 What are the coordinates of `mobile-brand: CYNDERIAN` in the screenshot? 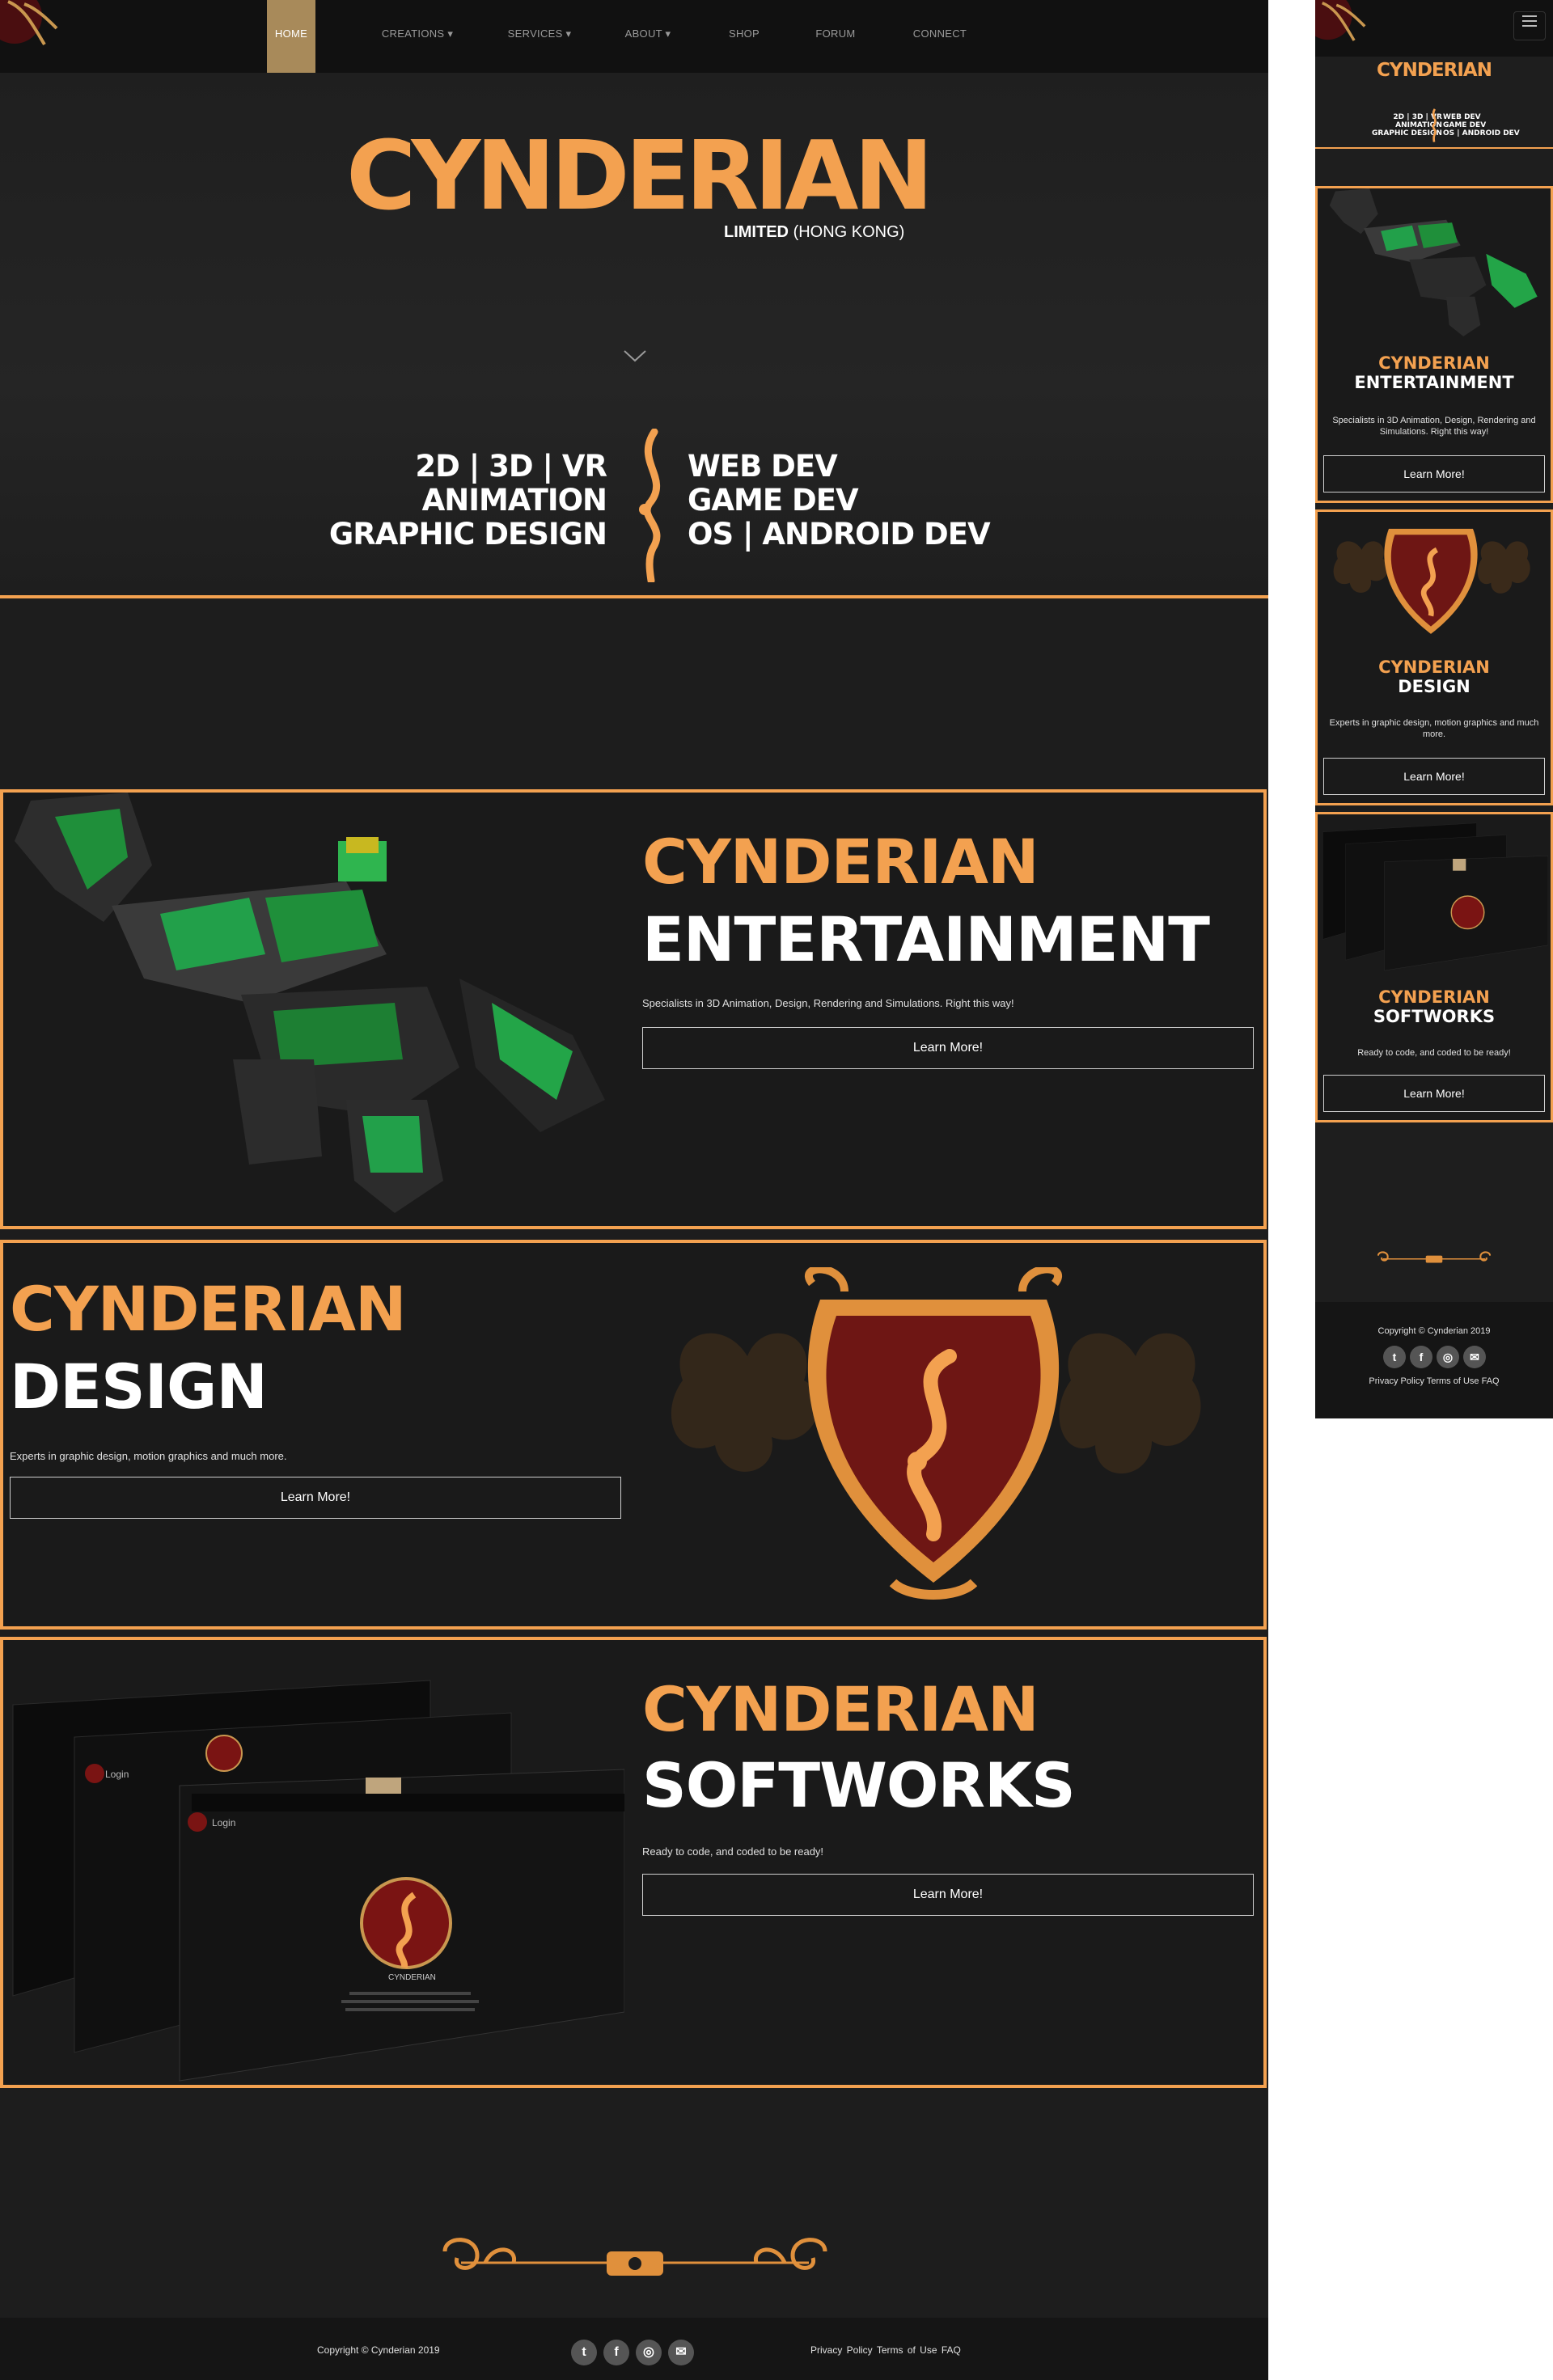 It's located at (1434, 70).